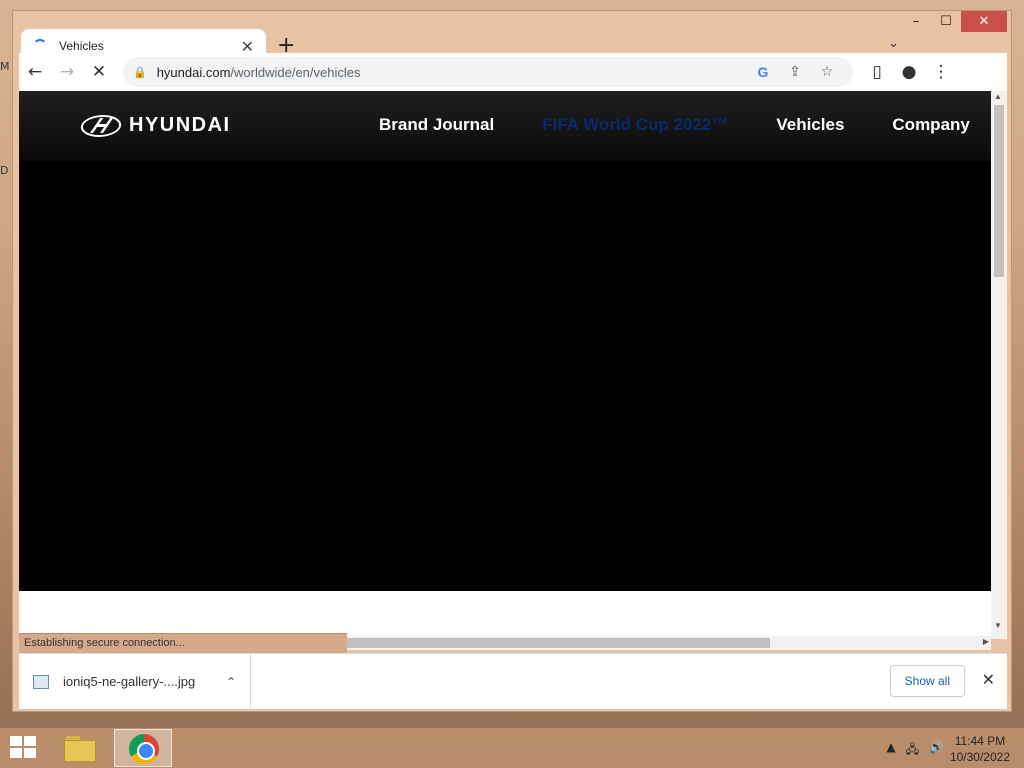 Image resolution: width=1024 pixels, height=768 pixels. Describe the element at coordinates (513, 681) in the screenshot. I see `download-shelf: ioniq5-ne-gallery-....jpg ⌃ Show all ✕` at that location.